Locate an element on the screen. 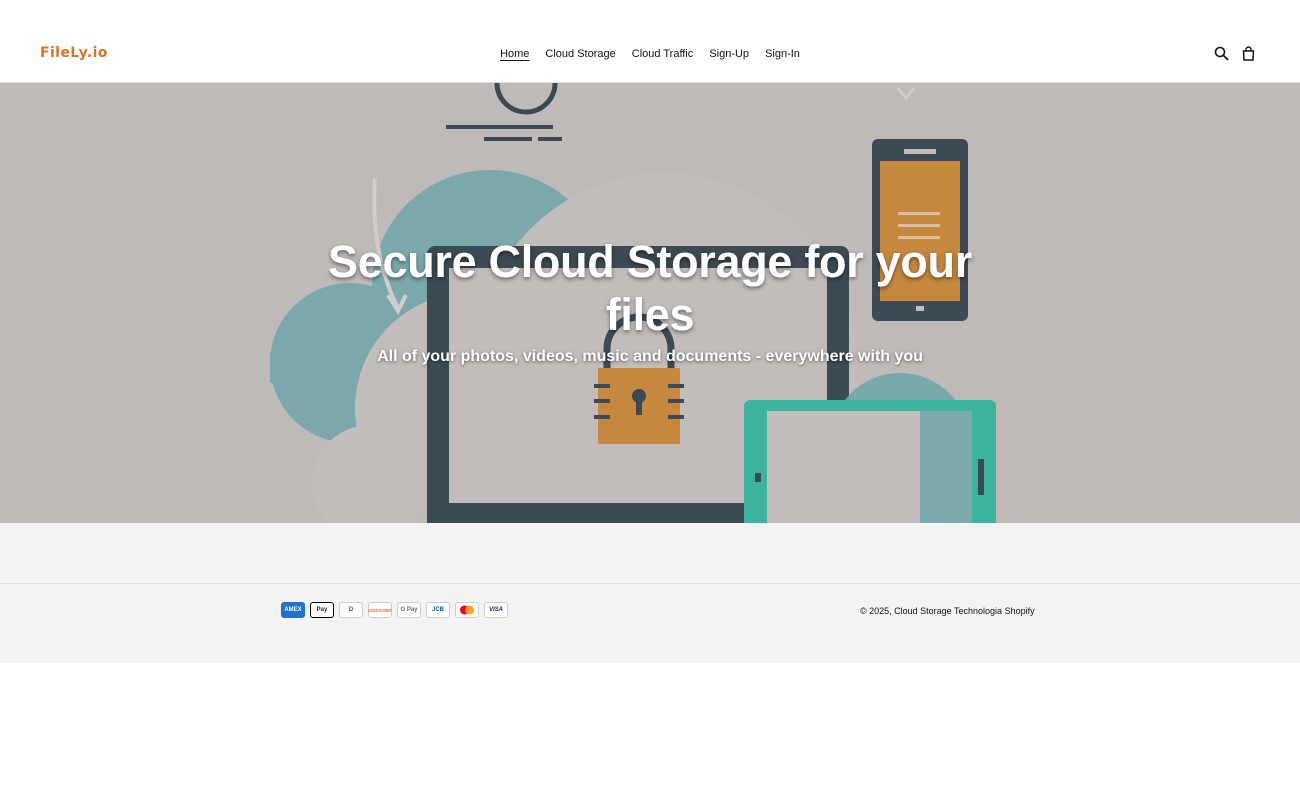 The image size is (1300, 788). hero-title: Secure Cloud Storage for your files is located at coordinates (650, 288).